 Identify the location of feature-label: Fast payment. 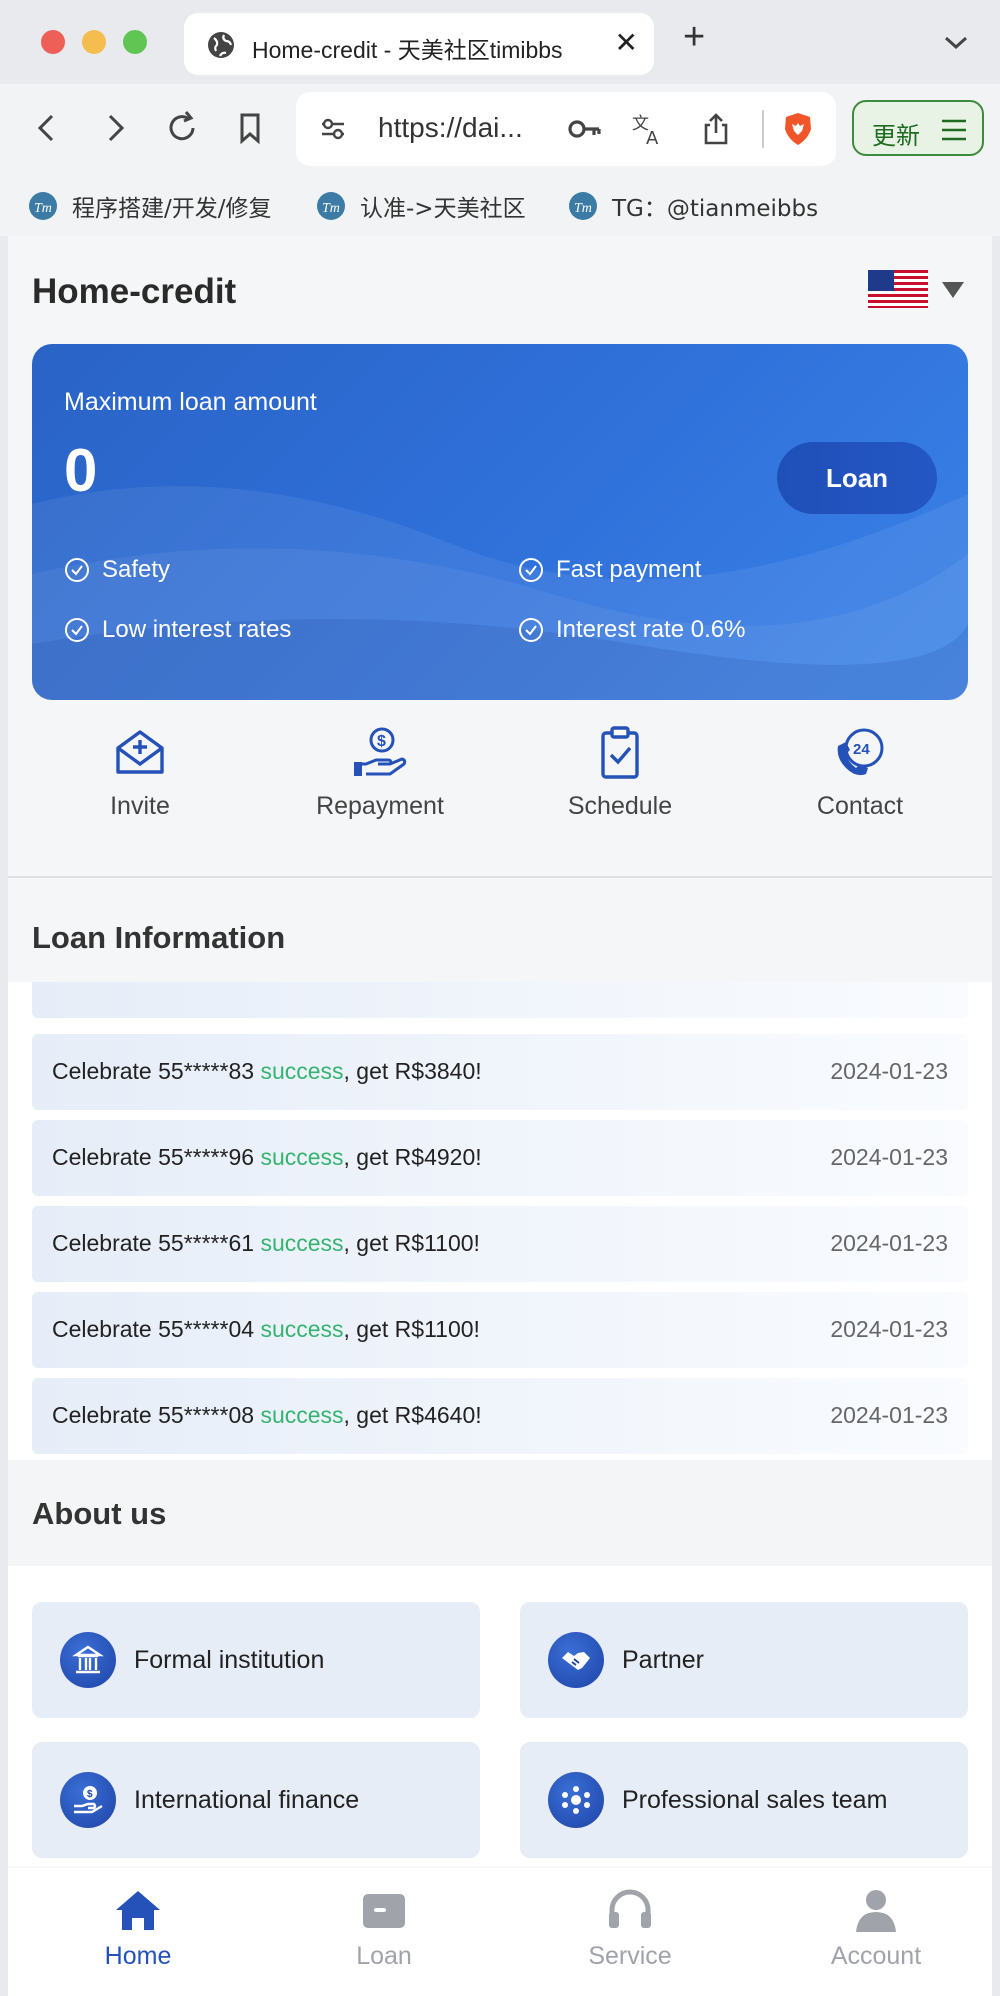
(629, 569).